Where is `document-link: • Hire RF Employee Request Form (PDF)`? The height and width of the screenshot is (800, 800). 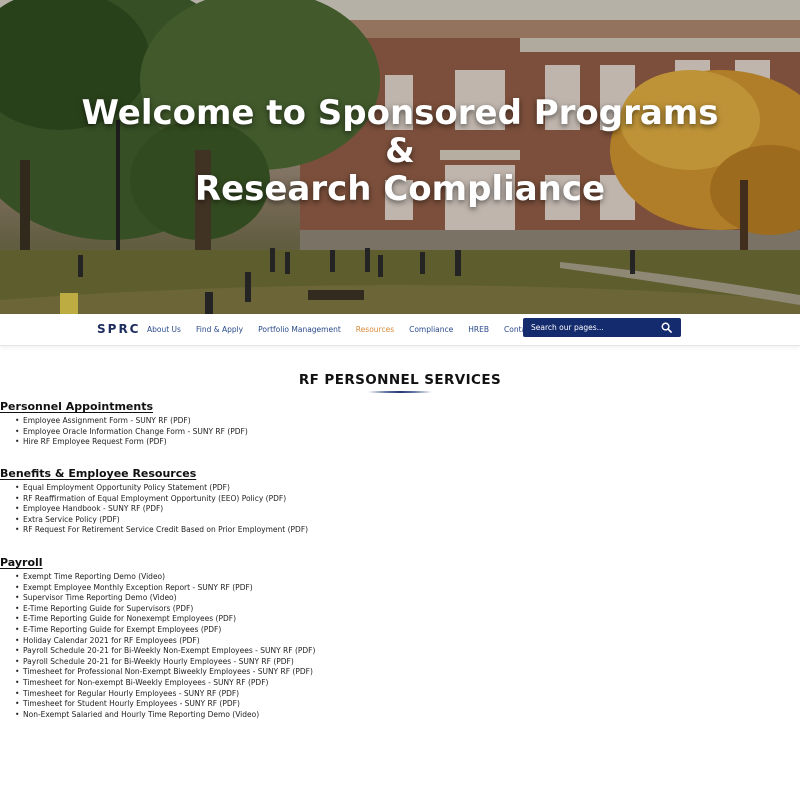
document-link: • Hire RF Employee Request Form (PDF) is located at coordinates (407, 442).